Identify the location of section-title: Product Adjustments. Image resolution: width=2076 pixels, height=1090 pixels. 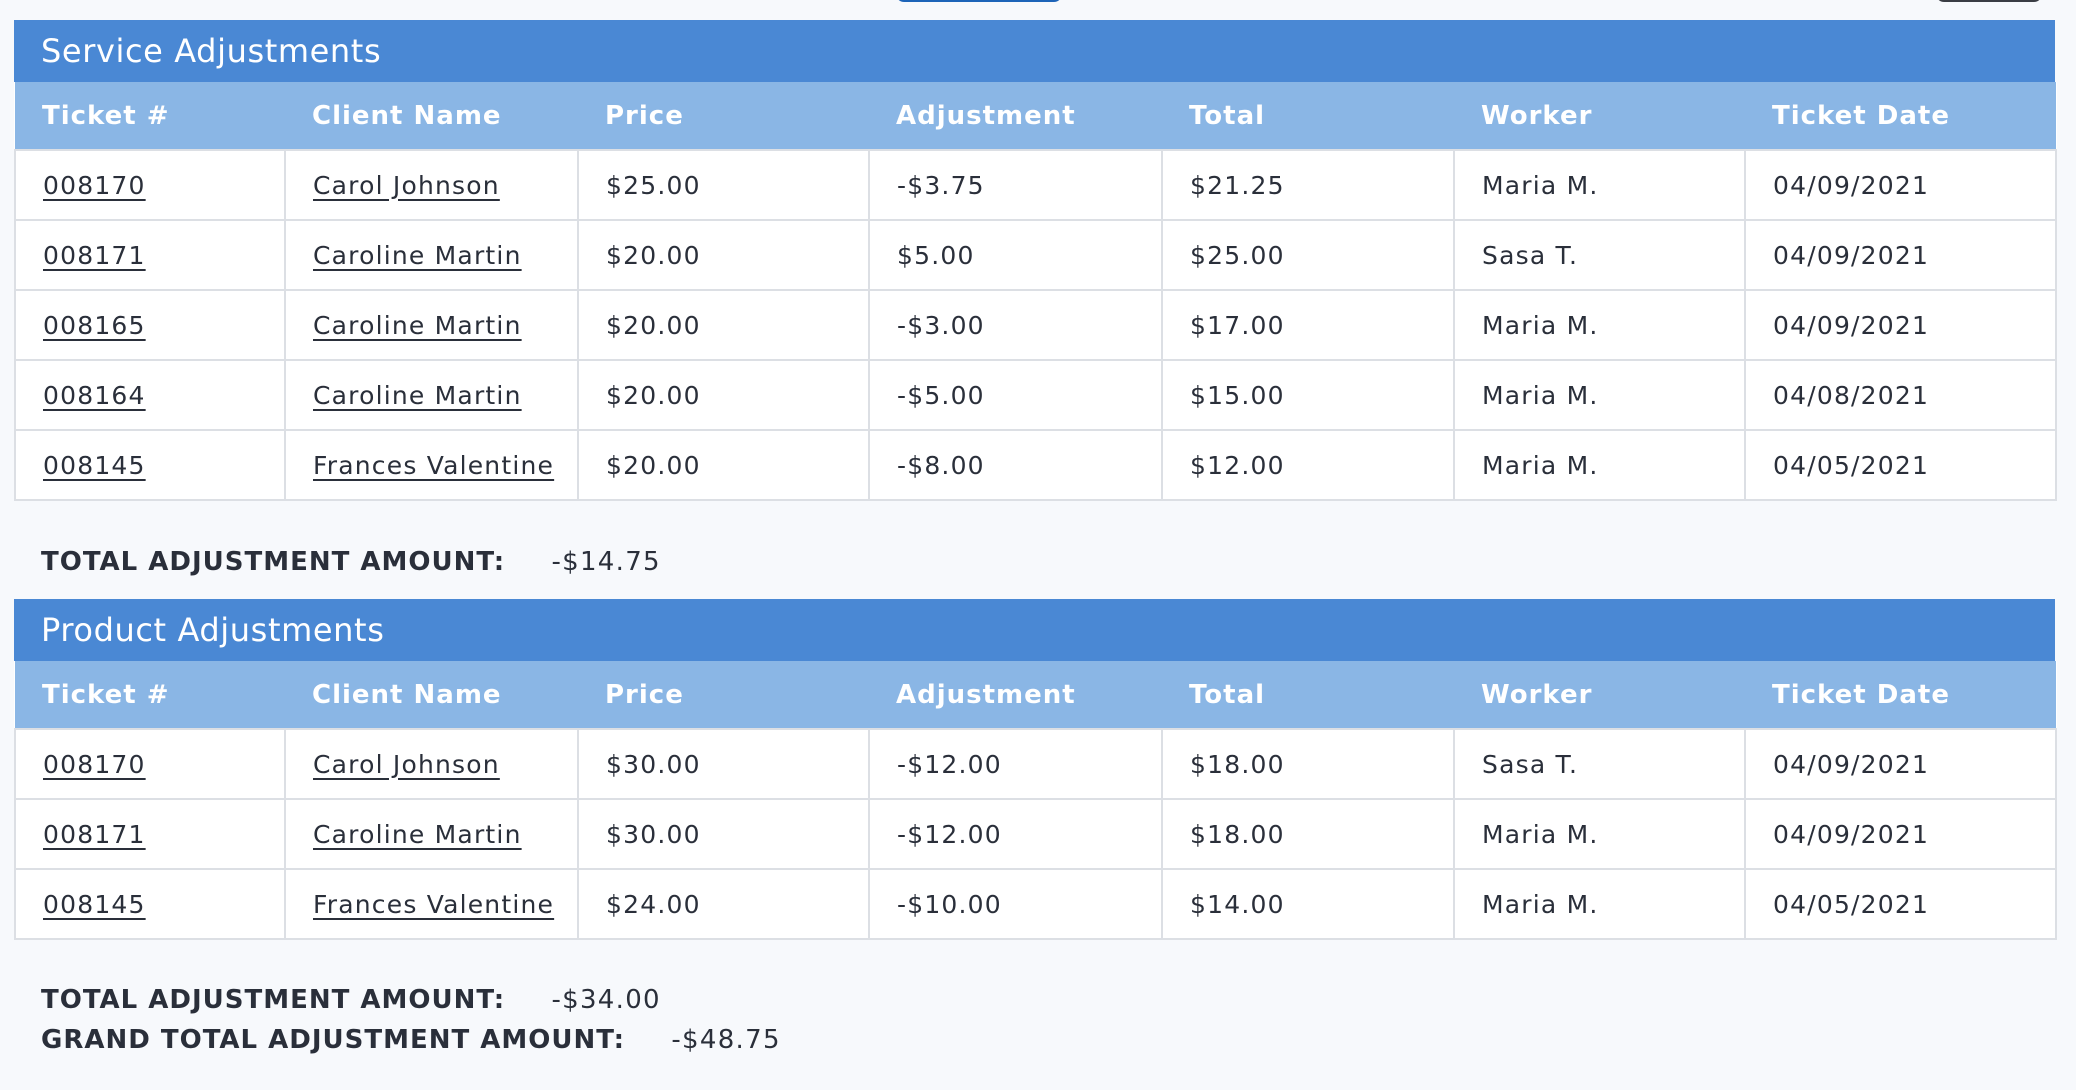
(1034, 630).